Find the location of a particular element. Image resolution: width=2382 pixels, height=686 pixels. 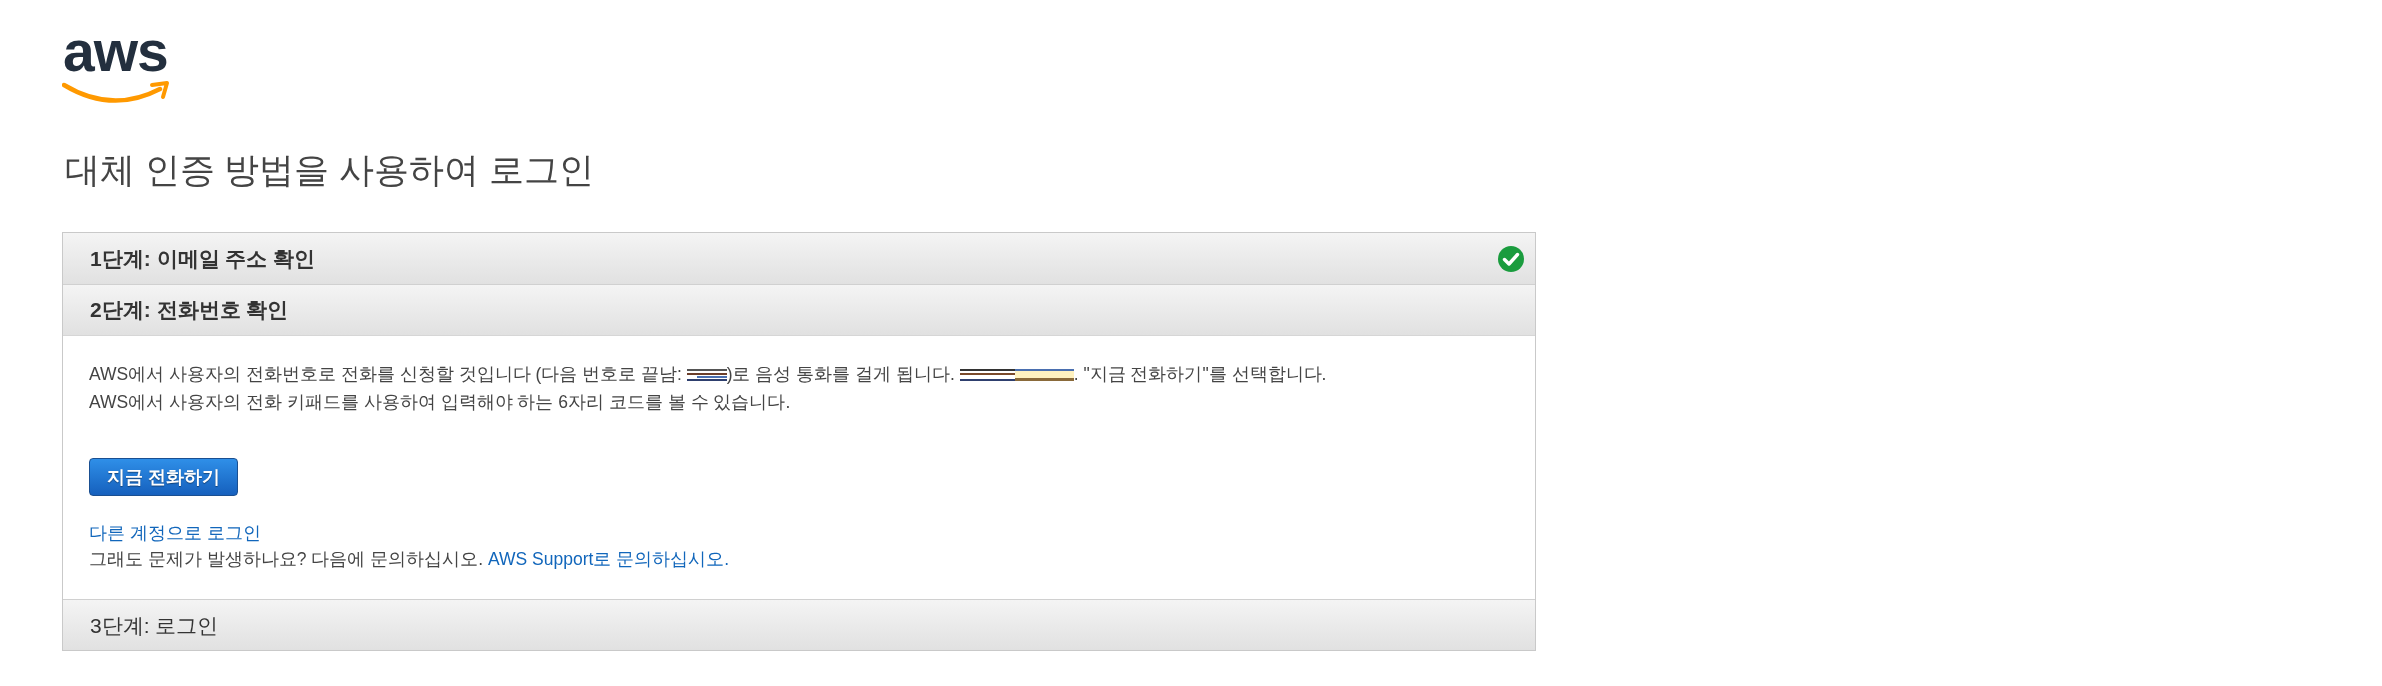

support-link: AWS Support로 문의하십시오. is located at coordinates (609, 559).